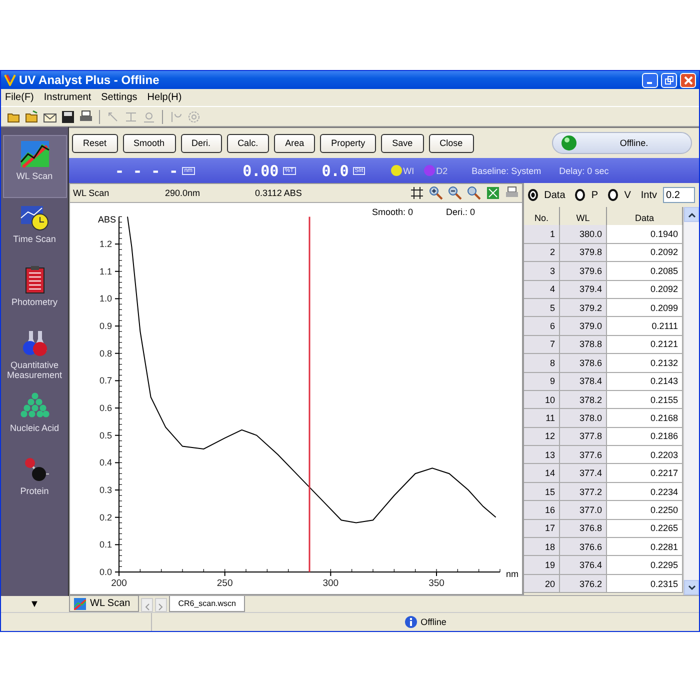 The height and width of the screenshot is (700, 700). What do you see at coordinates (583, 547) in the screenshot?
I see `table-cell: 376.6` at bounding box center [583, 547].